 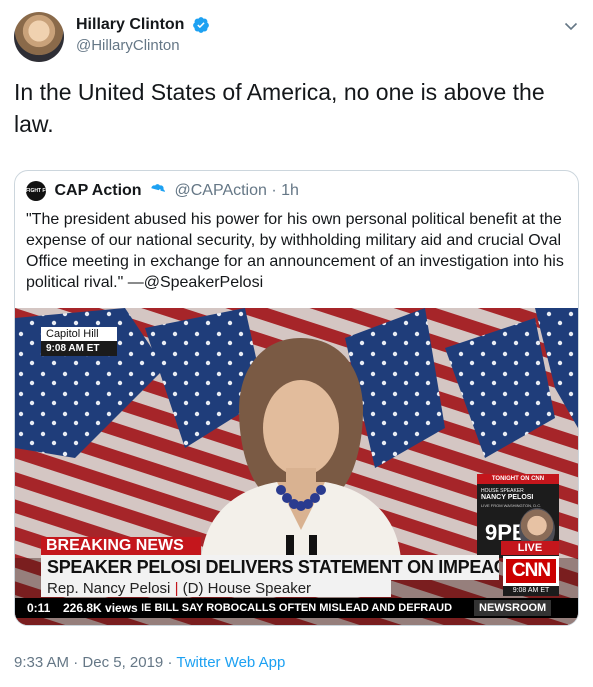 I want to click on speaker-title: (D) House Speaker, so click(x=247, y=588).